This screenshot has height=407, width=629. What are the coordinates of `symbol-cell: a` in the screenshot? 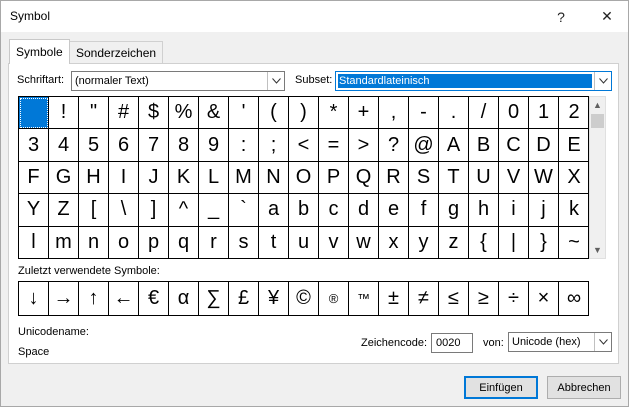 It's located at (274, 210).